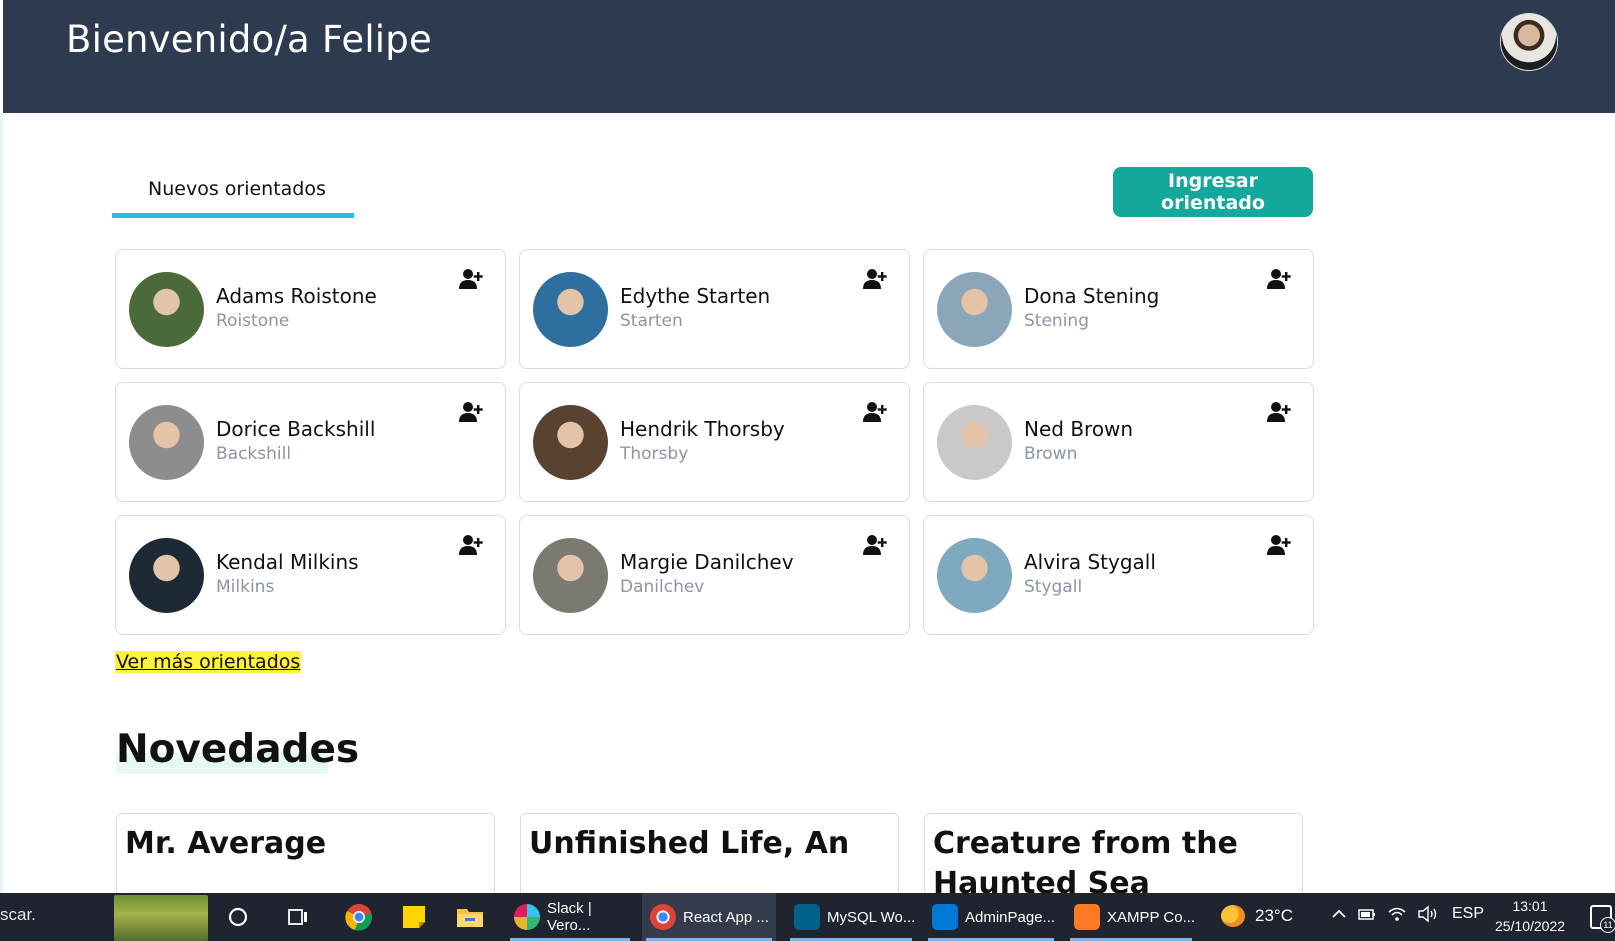 This screenshot has width=1615, height=941. Describe the element at coordinates (1530, 916) in the screenshot. I see `clock: 13:01 25/10/2022` at that location.